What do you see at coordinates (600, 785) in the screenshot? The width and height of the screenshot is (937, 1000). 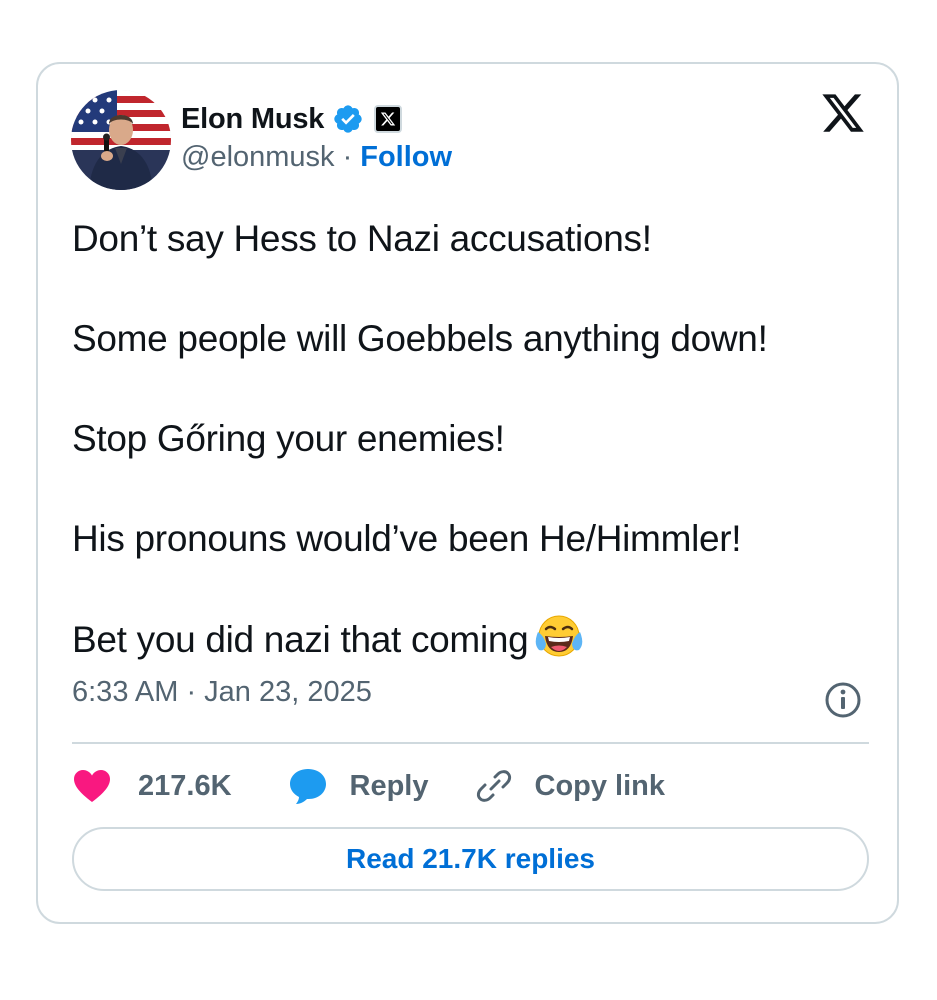 I see `copy-link-label: Copy link` at bounding box center [600, 785].